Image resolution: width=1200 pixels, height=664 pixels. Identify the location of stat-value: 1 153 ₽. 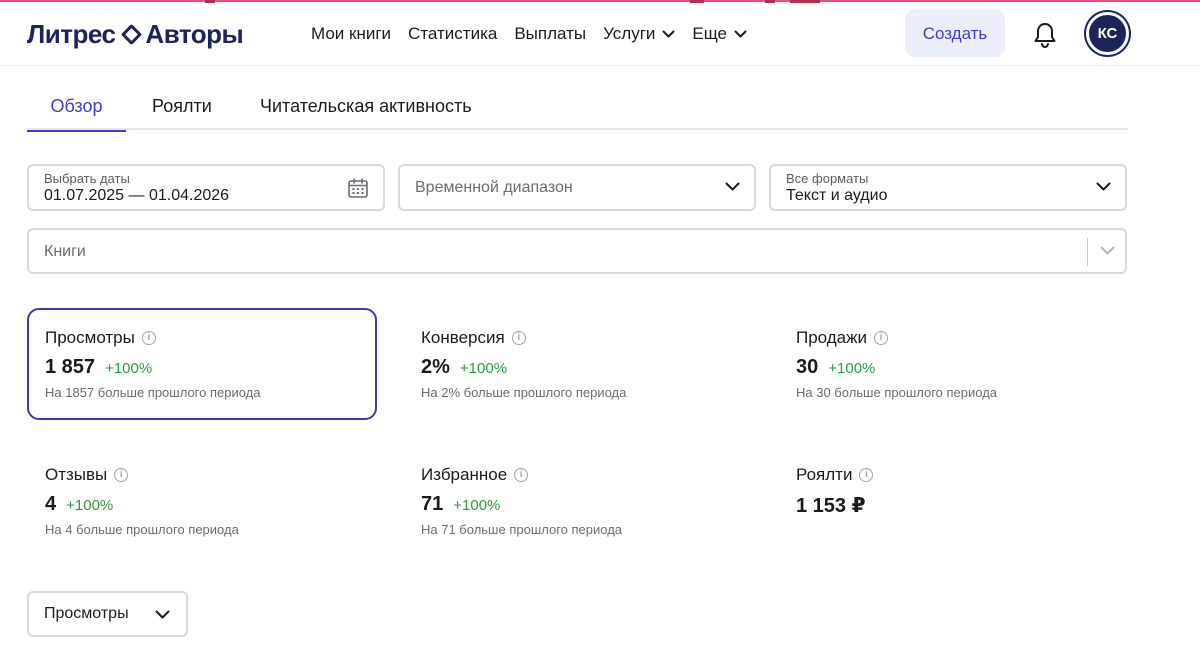
(831, 506).